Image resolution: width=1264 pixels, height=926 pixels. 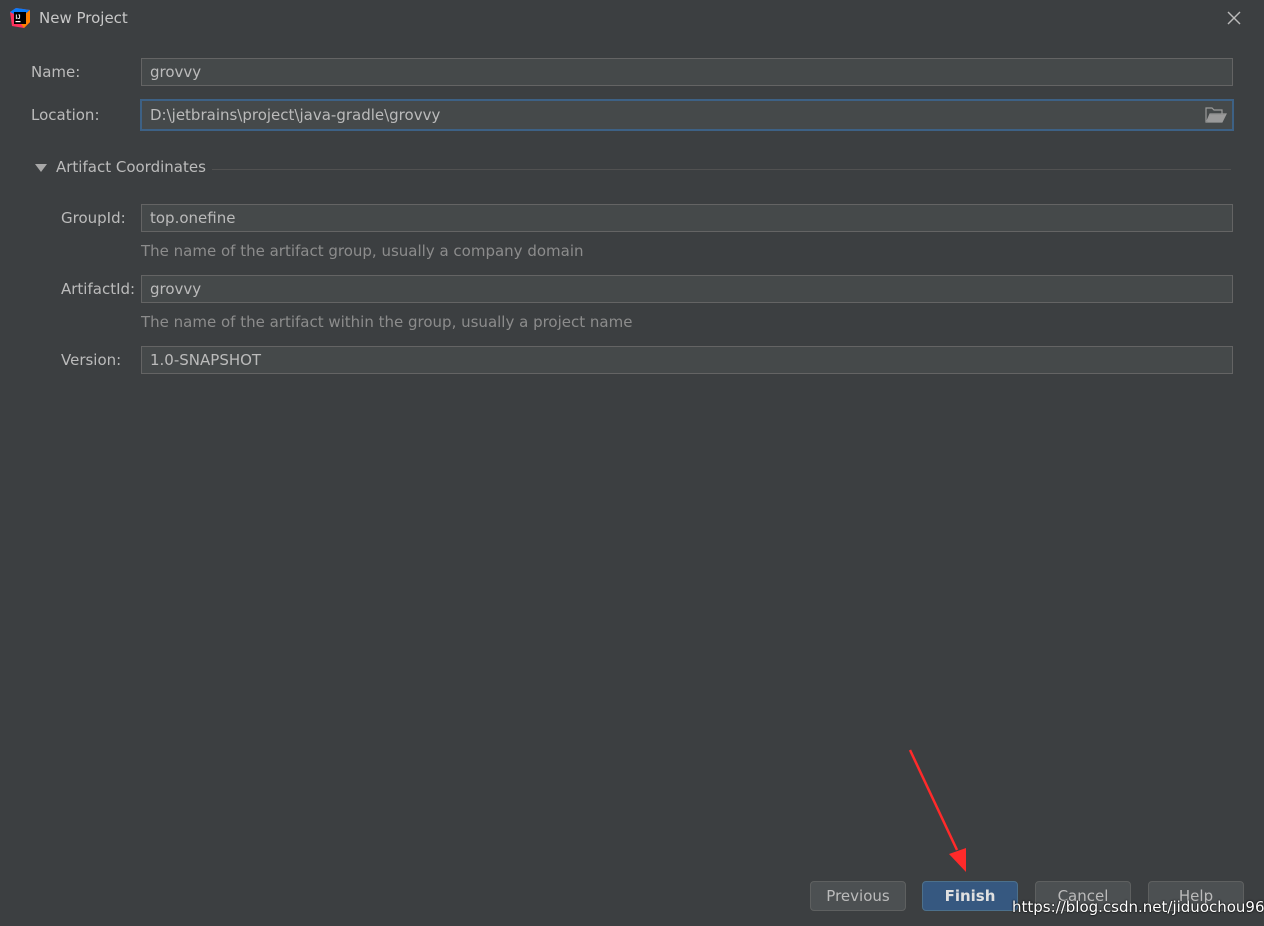 I want to click on svg-text: IJ, so click(x=18, y=18).